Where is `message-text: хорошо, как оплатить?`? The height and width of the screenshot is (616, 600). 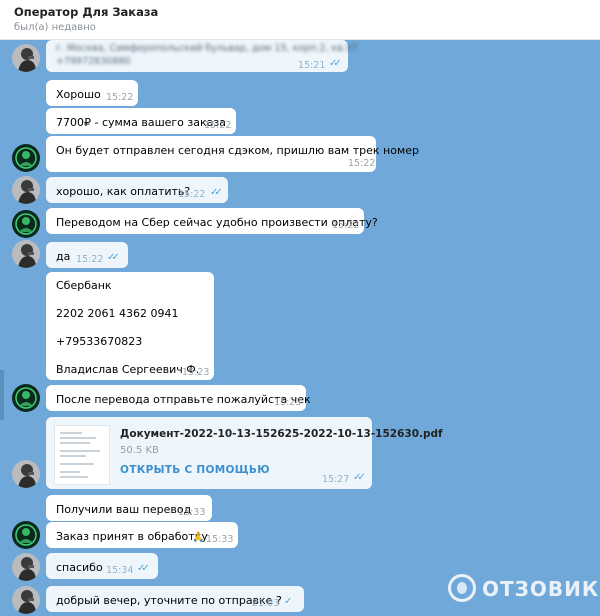
message-text: хорошо, как оплатить? is located at coordinates (123, 191).